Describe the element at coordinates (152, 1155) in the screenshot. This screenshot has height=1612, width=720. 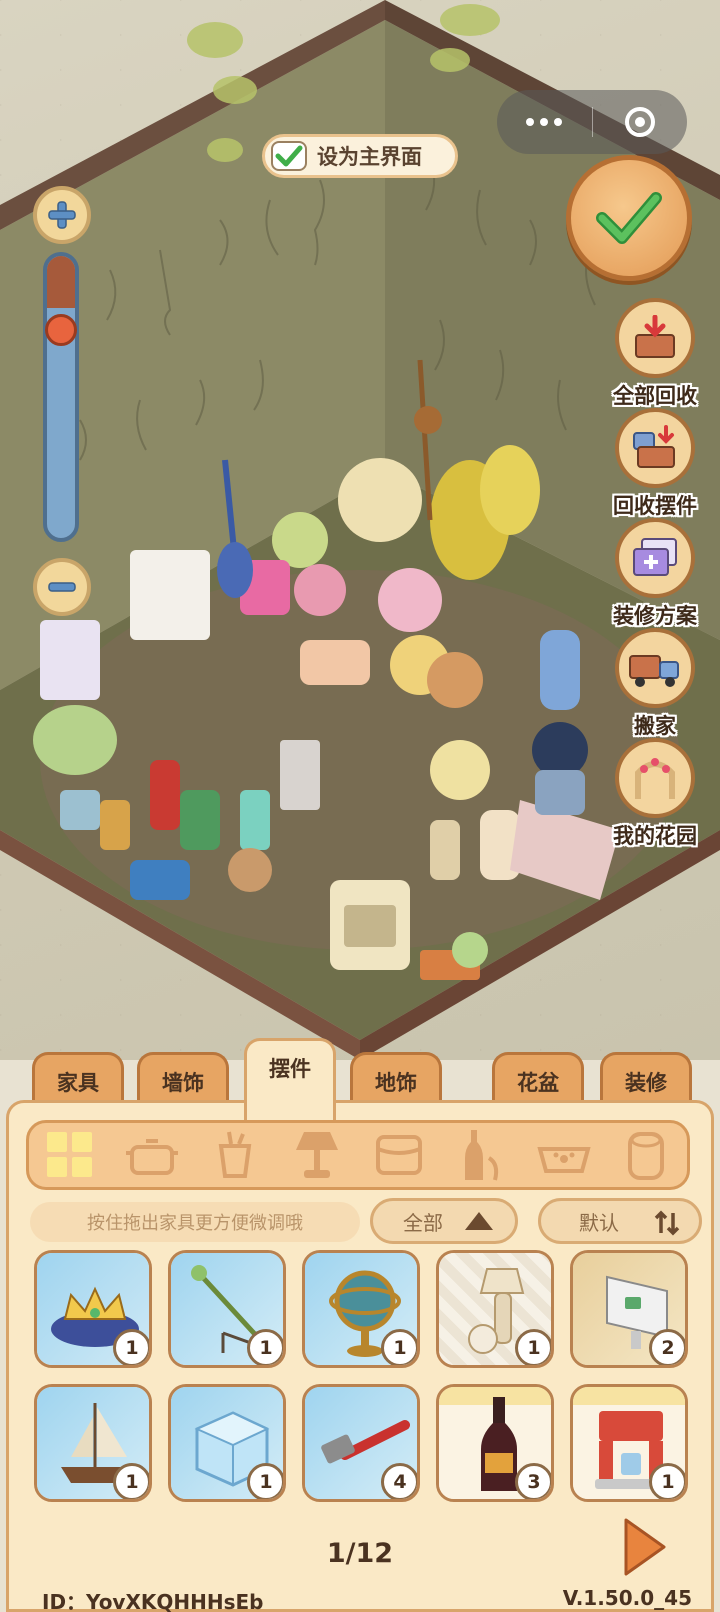
I see `pot-icon` at that location.